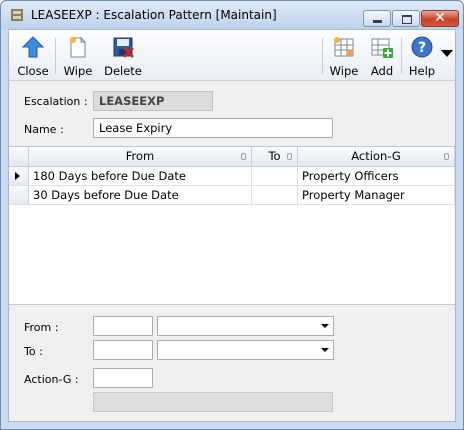 Image resolution: width=464 pixels, height=430 pixels. Describe the element at coordinates (44, 129) in the screenshot. I see `name-label: Name :` at that location.